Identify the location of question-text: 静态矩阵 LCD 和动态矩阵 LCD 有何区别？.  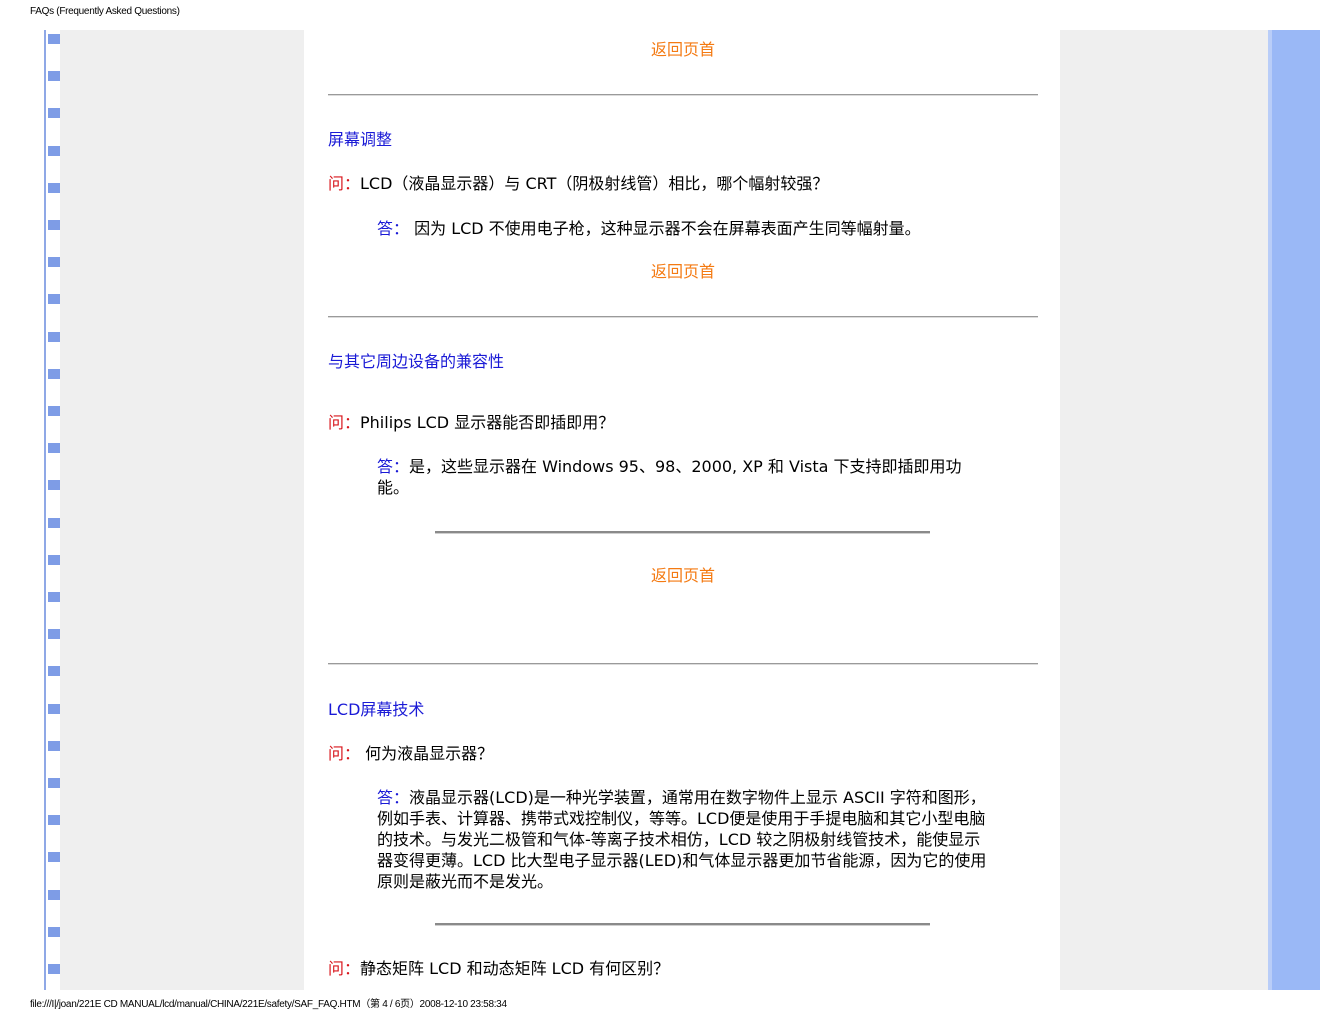
(515, 968).